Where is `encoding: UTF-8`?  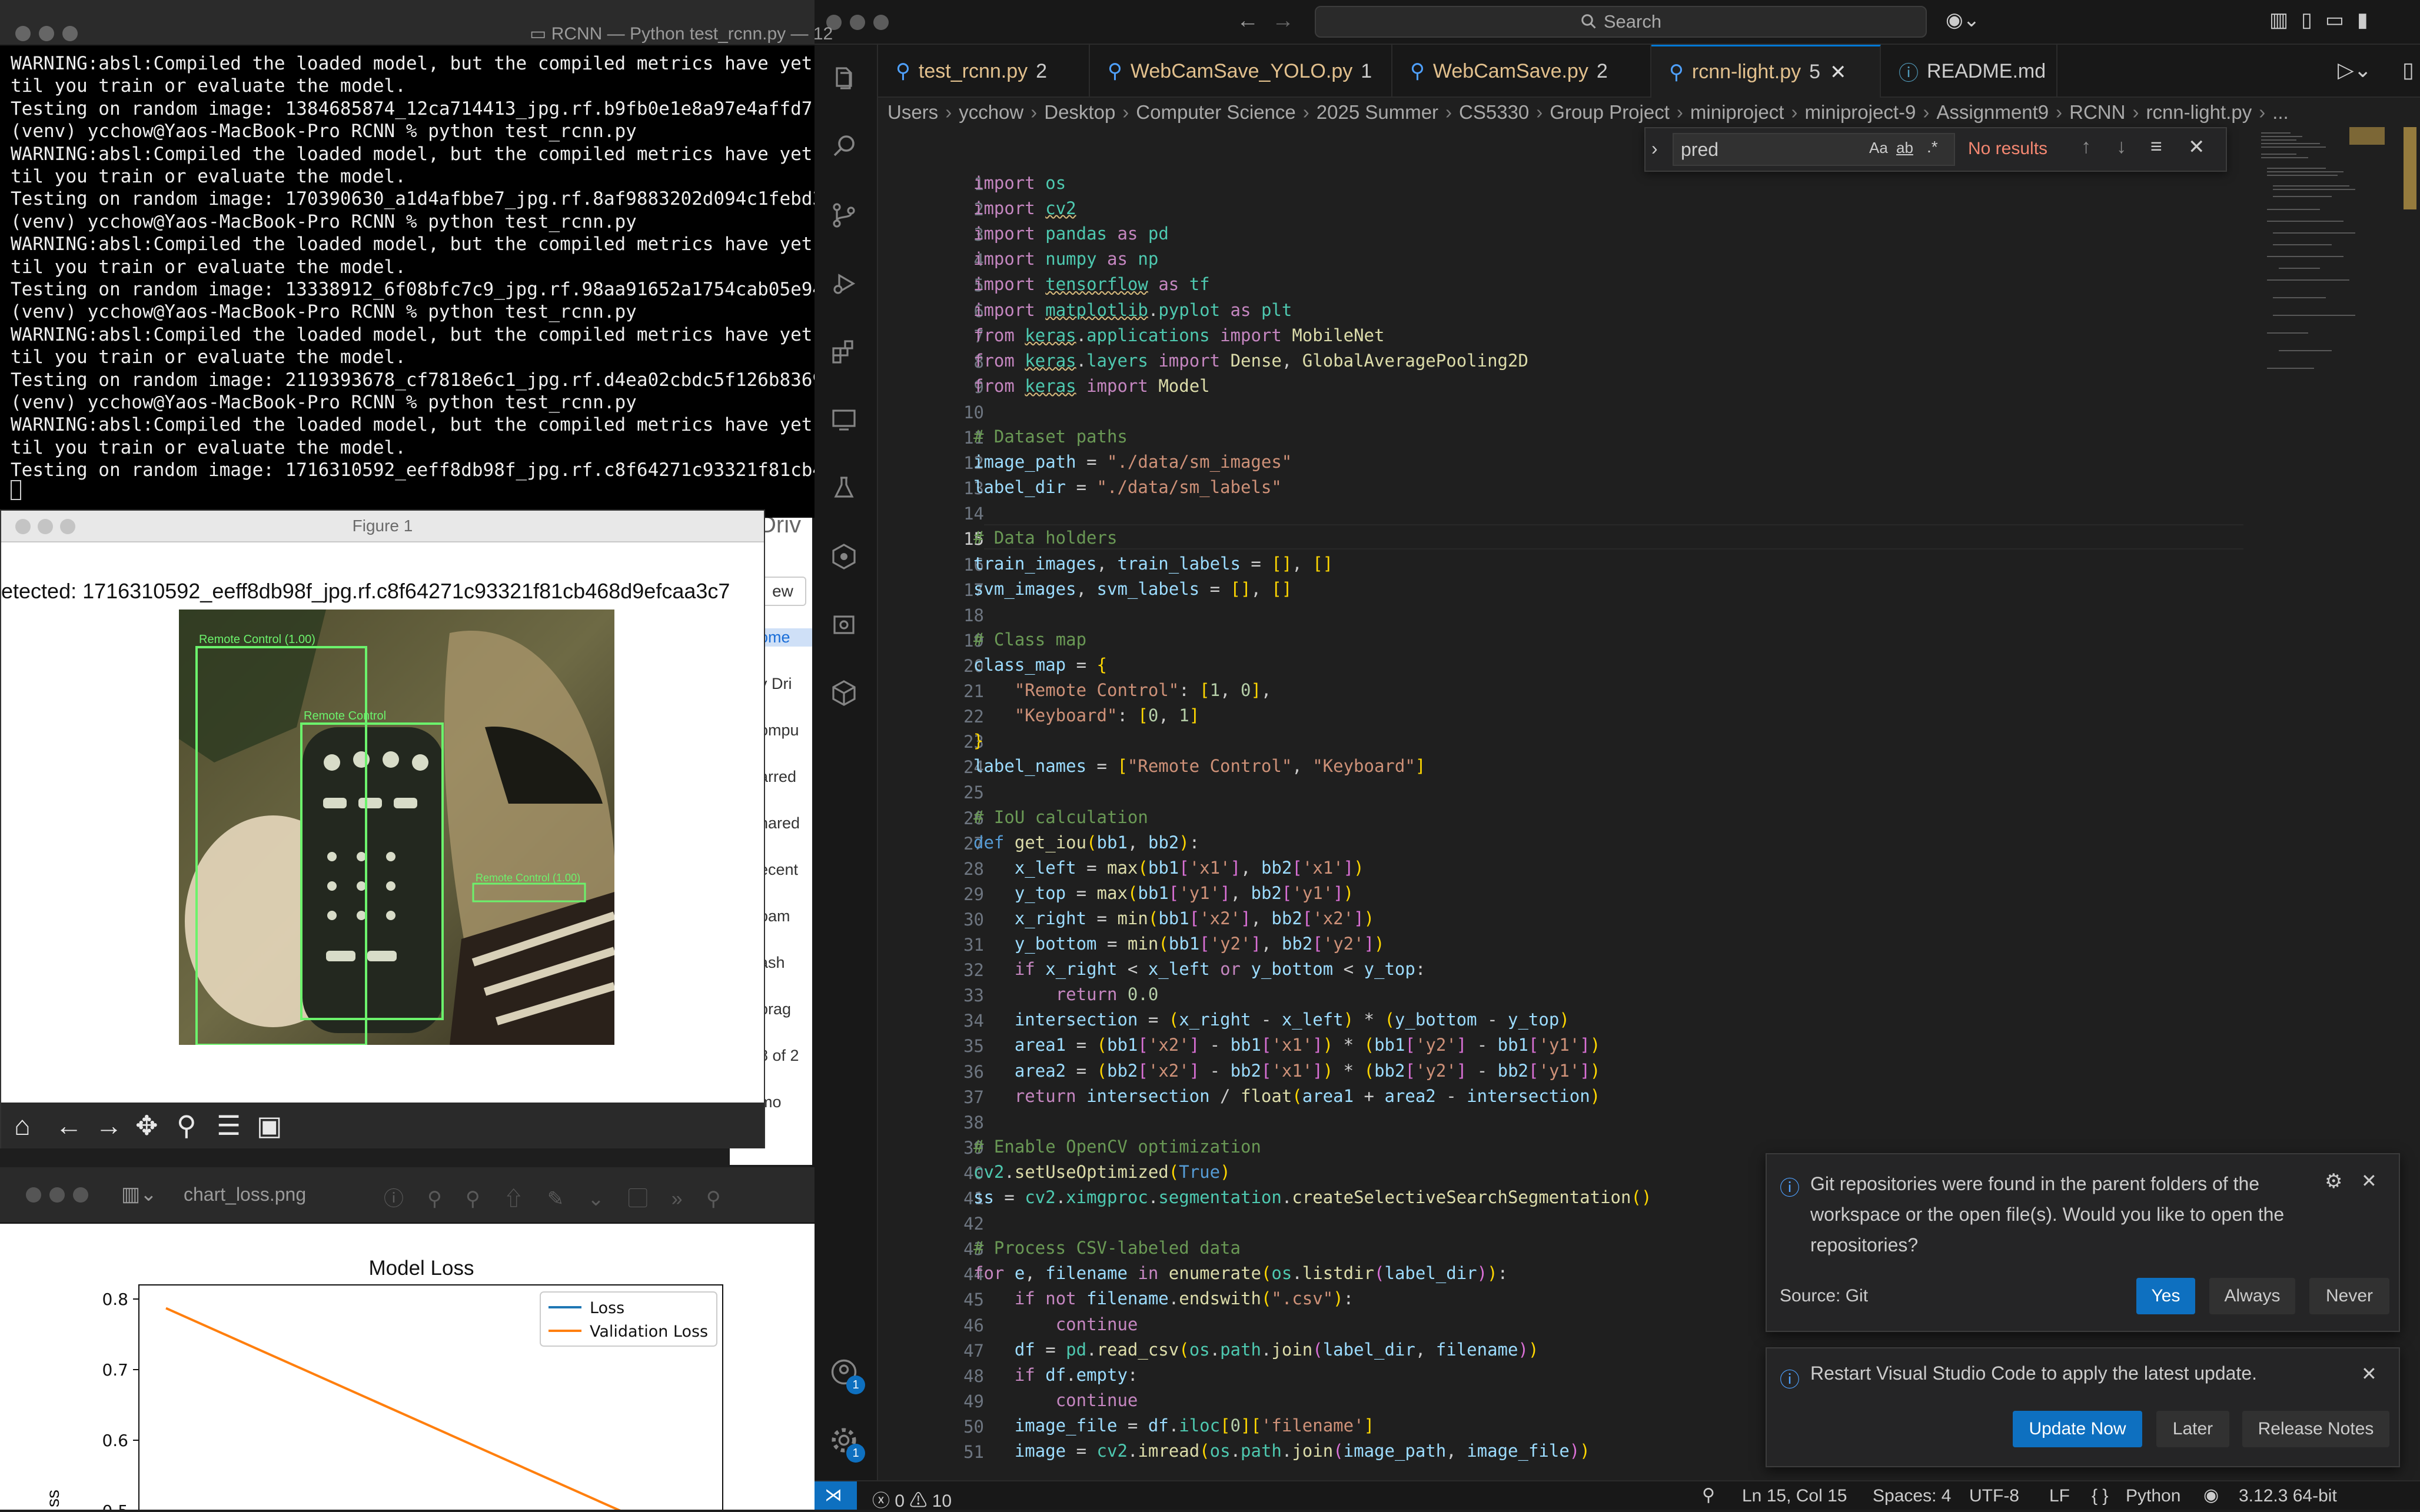 encoding: UTF-8 is located at coordinates (1994, 1496).